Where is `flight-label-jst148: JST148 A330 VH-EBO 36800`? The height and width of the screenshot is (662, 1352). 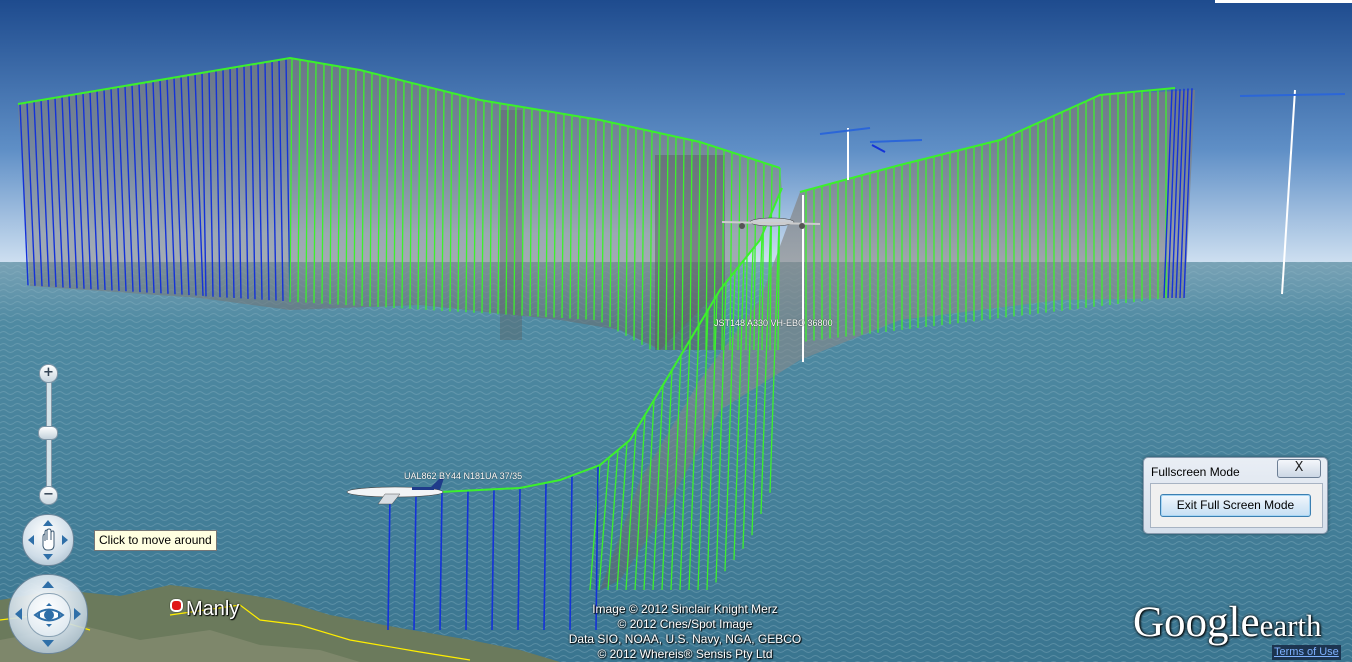
flight-label-jst148: JST148 A330 VH-EBO 36800 is located at coordinates (773, 323).